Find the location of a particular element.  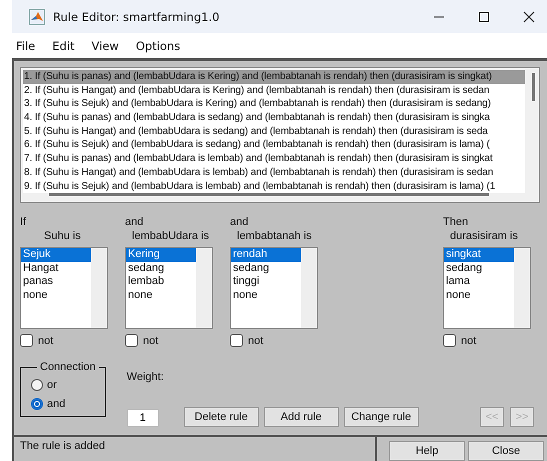

rule-item: 1. If (Suhu is panas) and (lembabUdara is Kering) and (lembabtanah is rendah) then (durasisiram is singkat) is located at coordinates (274, 77).